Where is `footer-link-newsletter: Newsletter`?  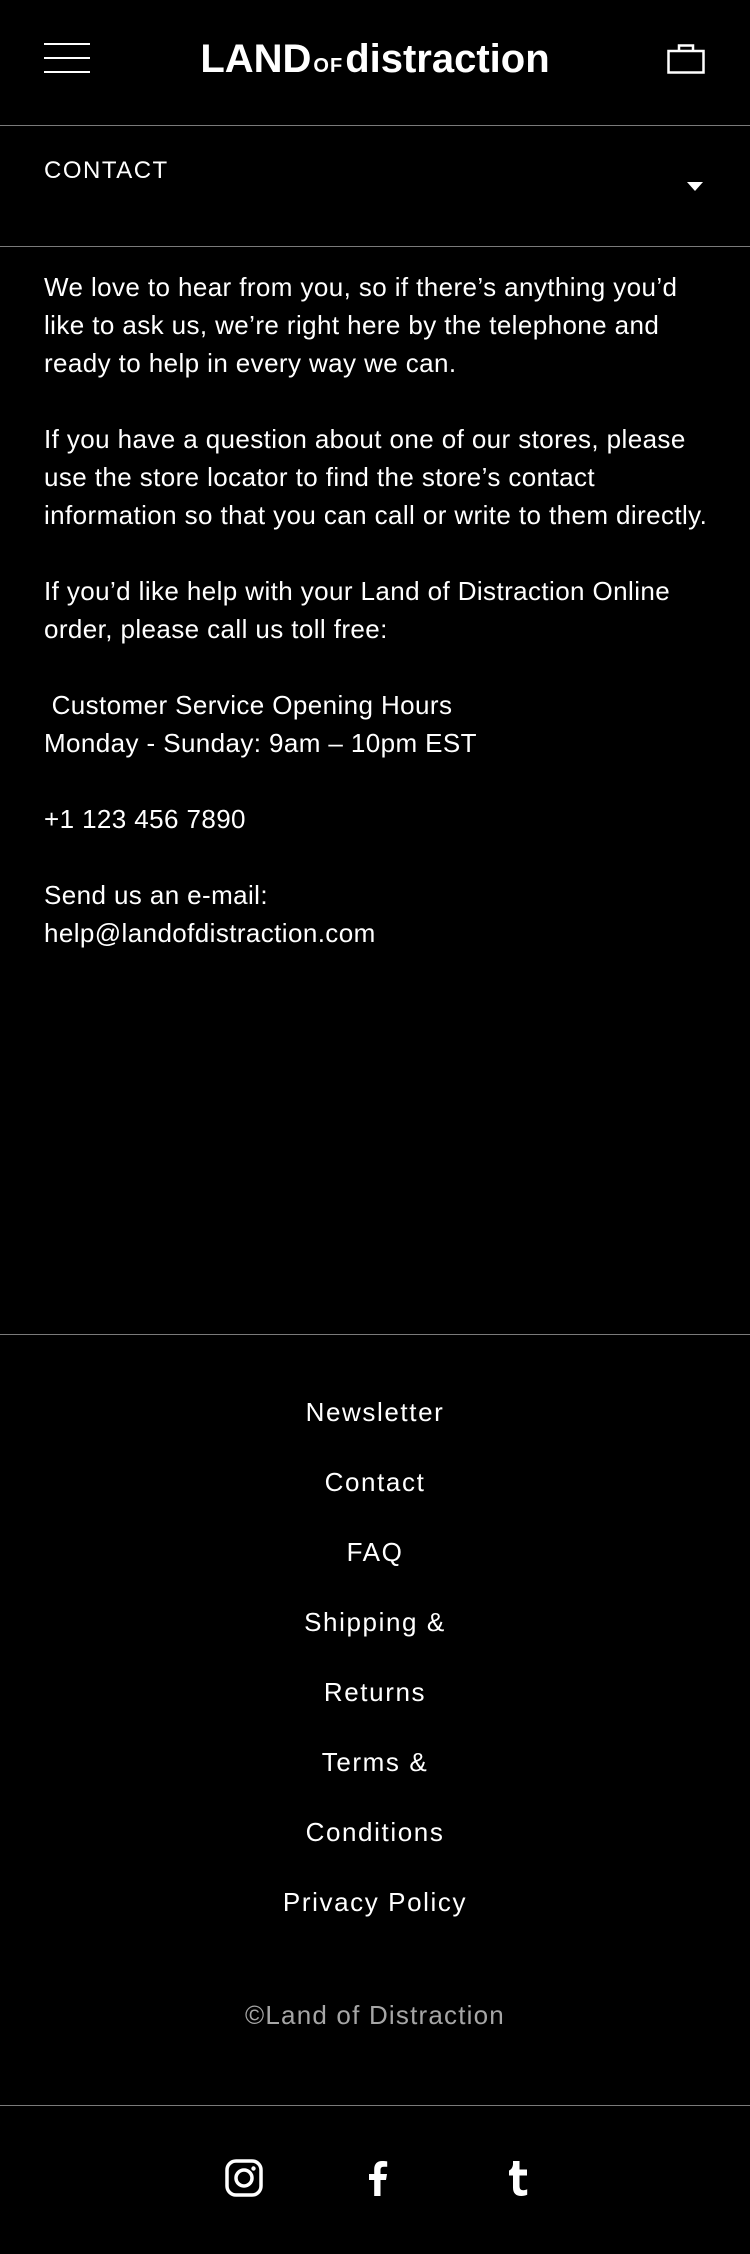 footer-link-newsletter: Newsletter is located at coordinates (375, 1422).